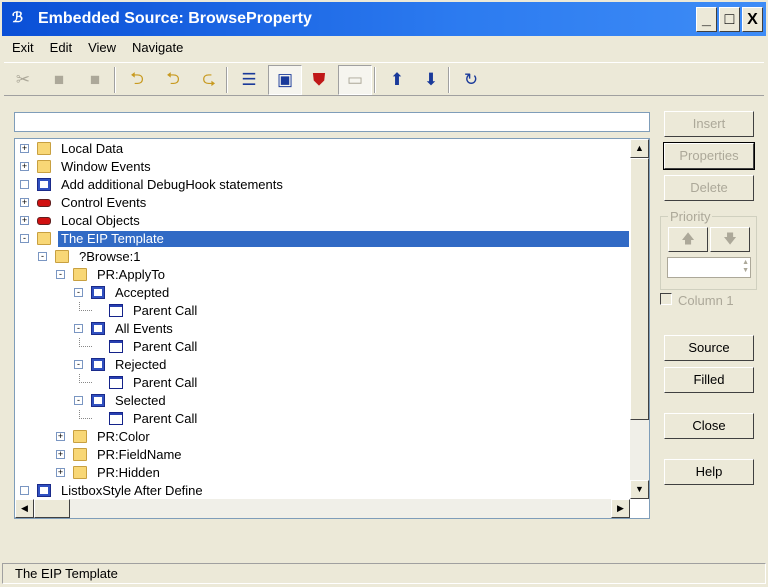  What do you see at coordinates (144, 328) in the screenshot?
I see `tree-item-label: All Events` at bounding box center [144, 328].